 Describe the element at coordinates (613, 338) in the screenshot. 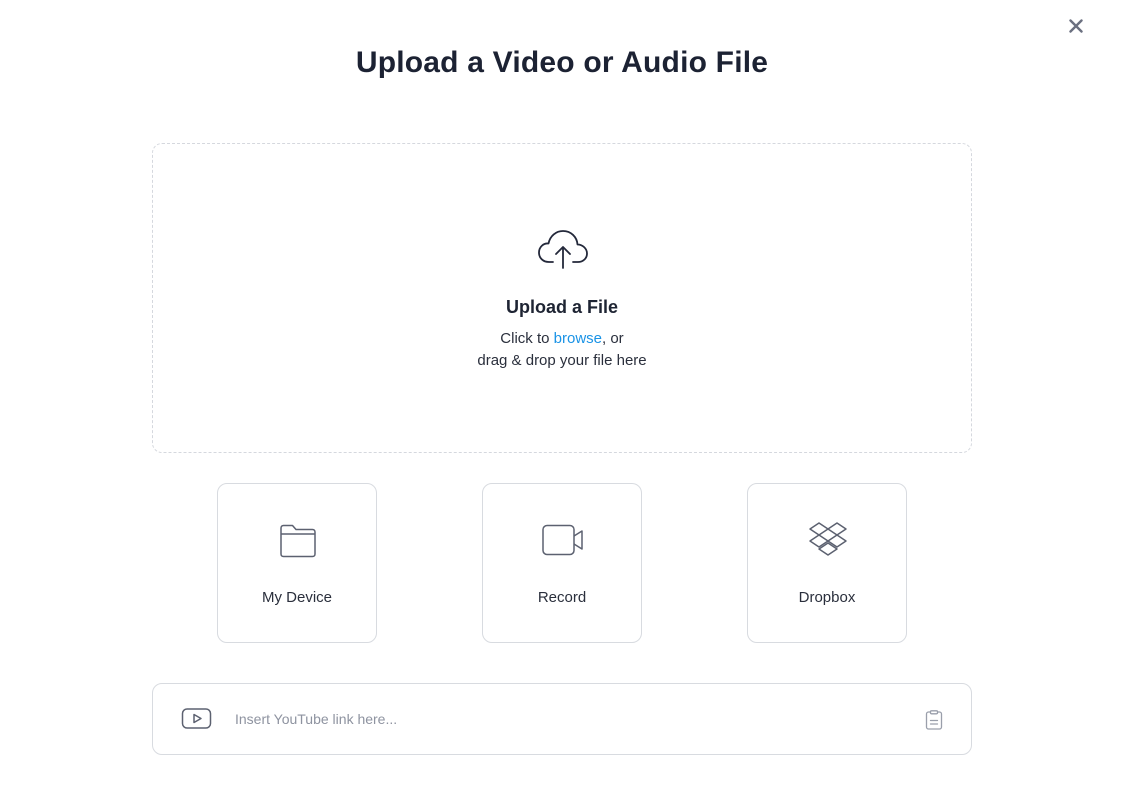

I see `instruction-suffix: , or` at that location.